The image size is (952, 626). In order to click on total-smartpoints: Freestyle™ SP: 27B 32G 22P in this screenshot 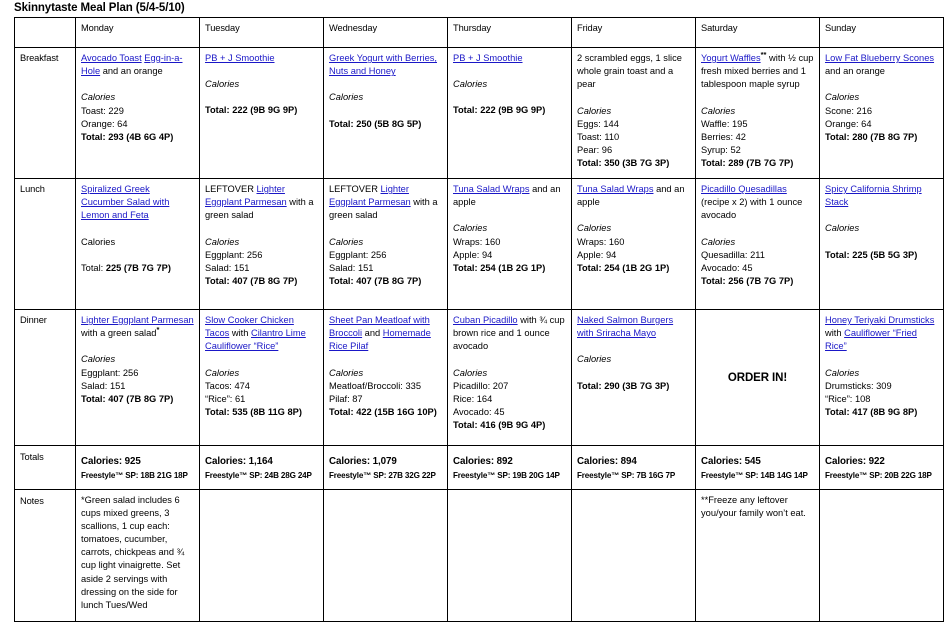, I will do `click(382, 476)`.